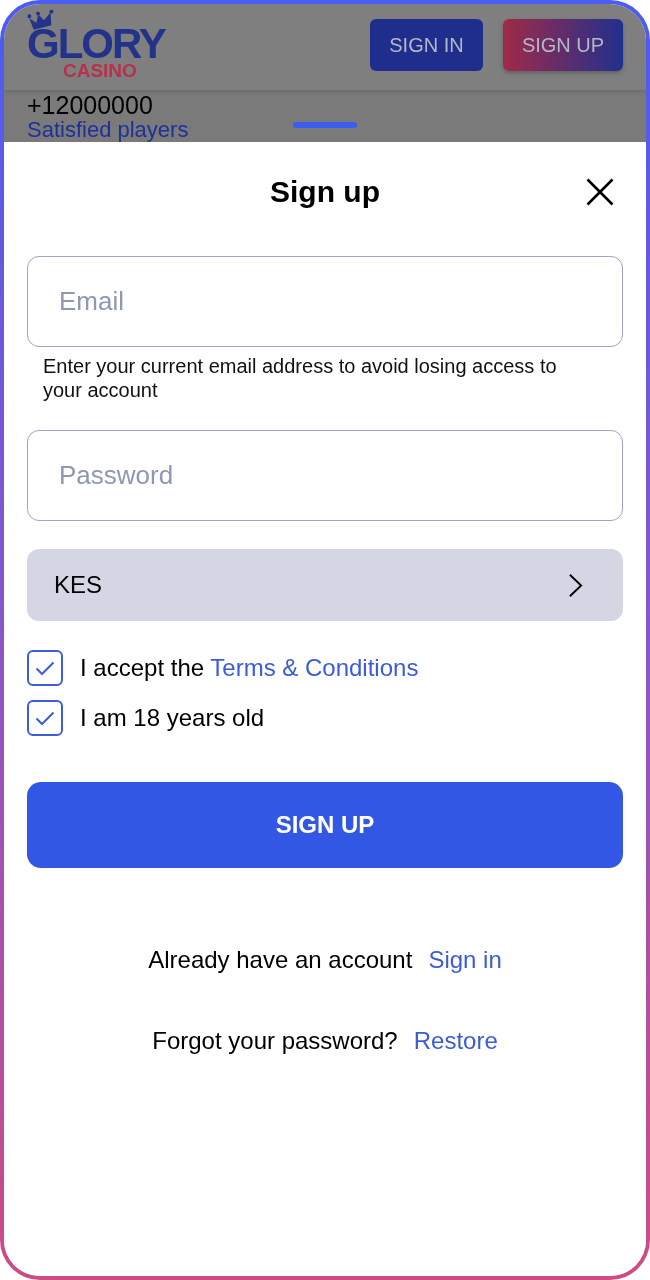 Image resolution: width=650 pixels, height=1280 pixels. What do you see at coordinates (172, 718) in the screenshot?
I see `checkbox-label: I am 18 years old` at bounding box center [172, 718].